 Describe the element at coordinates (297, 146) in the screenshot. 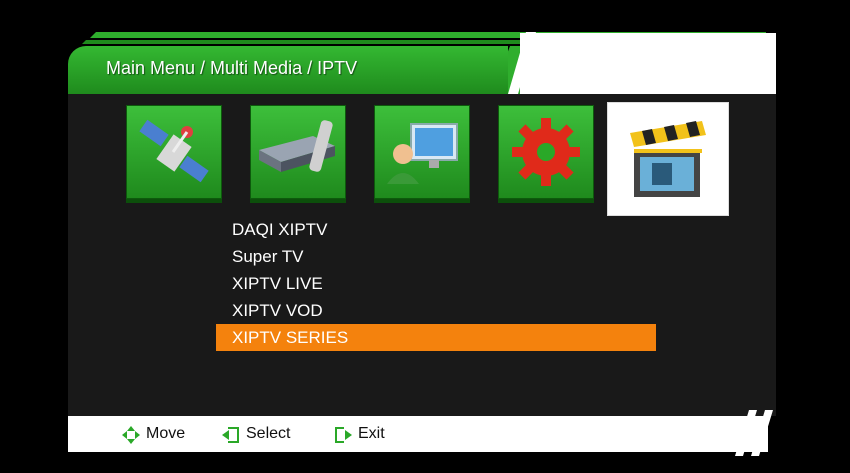

I see `receiver-remote-icon` at that location.